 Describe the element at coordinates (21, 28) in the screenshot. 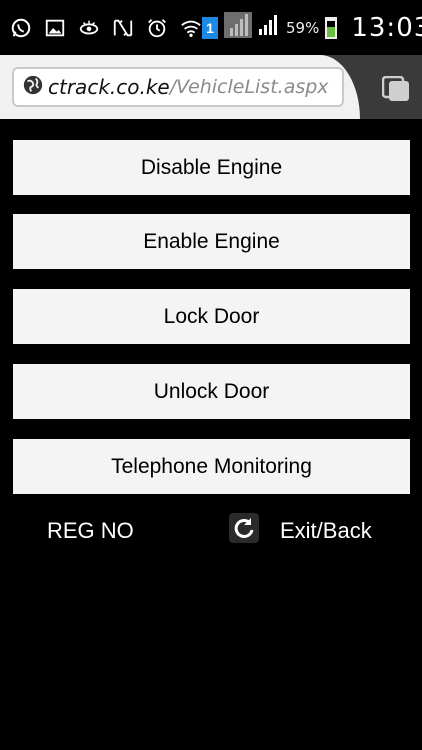

I see `whatsapp-icon` at that location.